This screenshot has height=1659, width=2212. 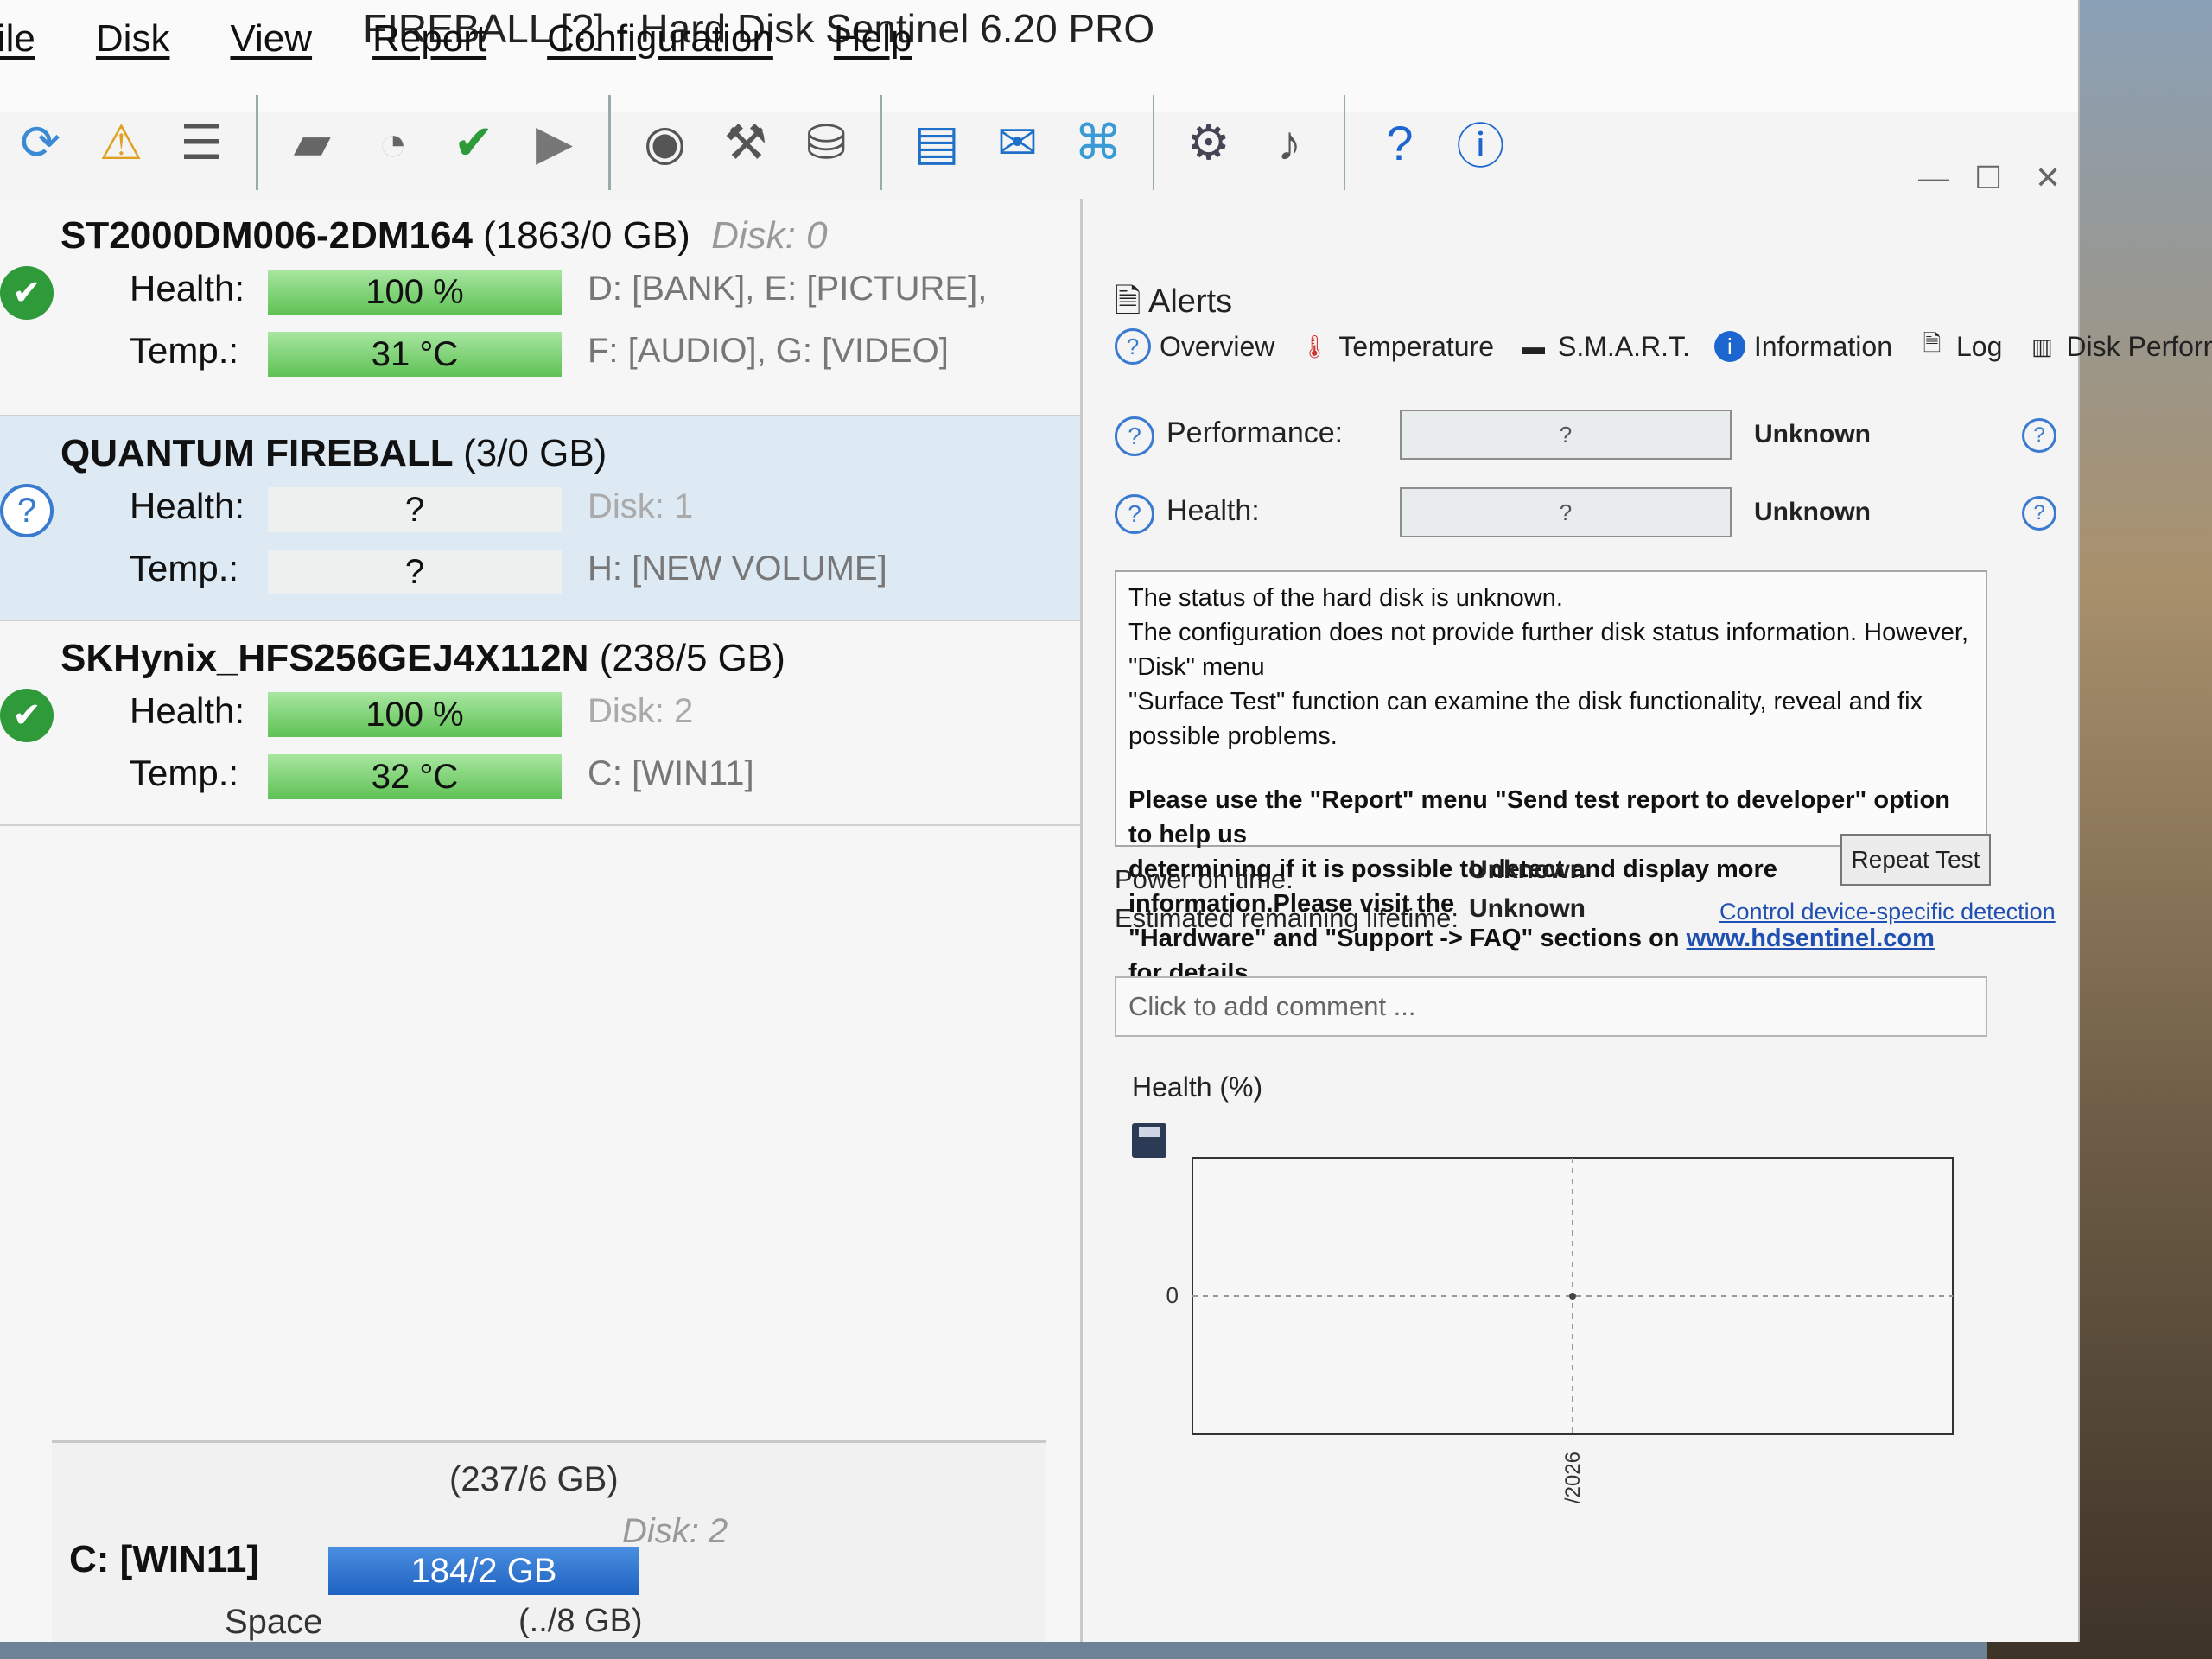 What do you see at coordinates (580, 1621) in the screenshot?
I see `volume-free: (../8 GB)` at bounding box center [580, 1621].